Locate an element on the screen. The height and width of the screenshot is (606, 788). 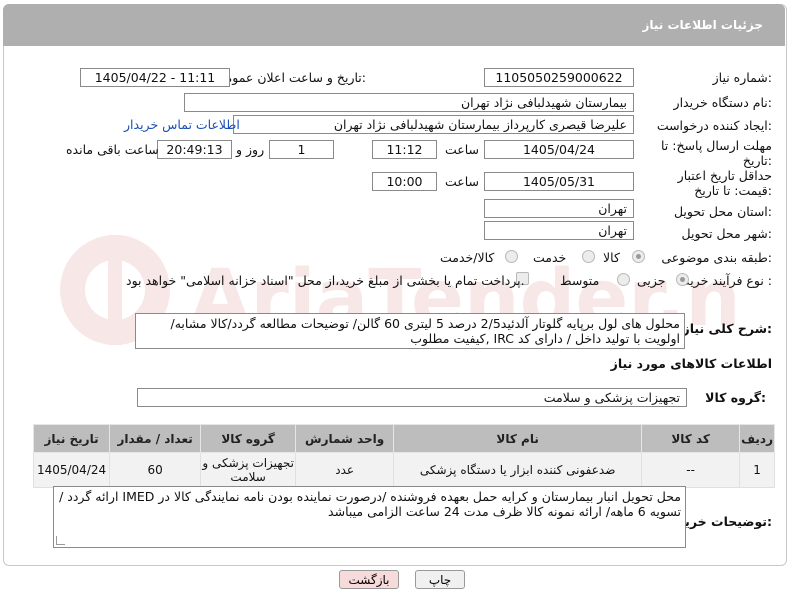
category-goods-service-radio is located at coordinates (511, 256).